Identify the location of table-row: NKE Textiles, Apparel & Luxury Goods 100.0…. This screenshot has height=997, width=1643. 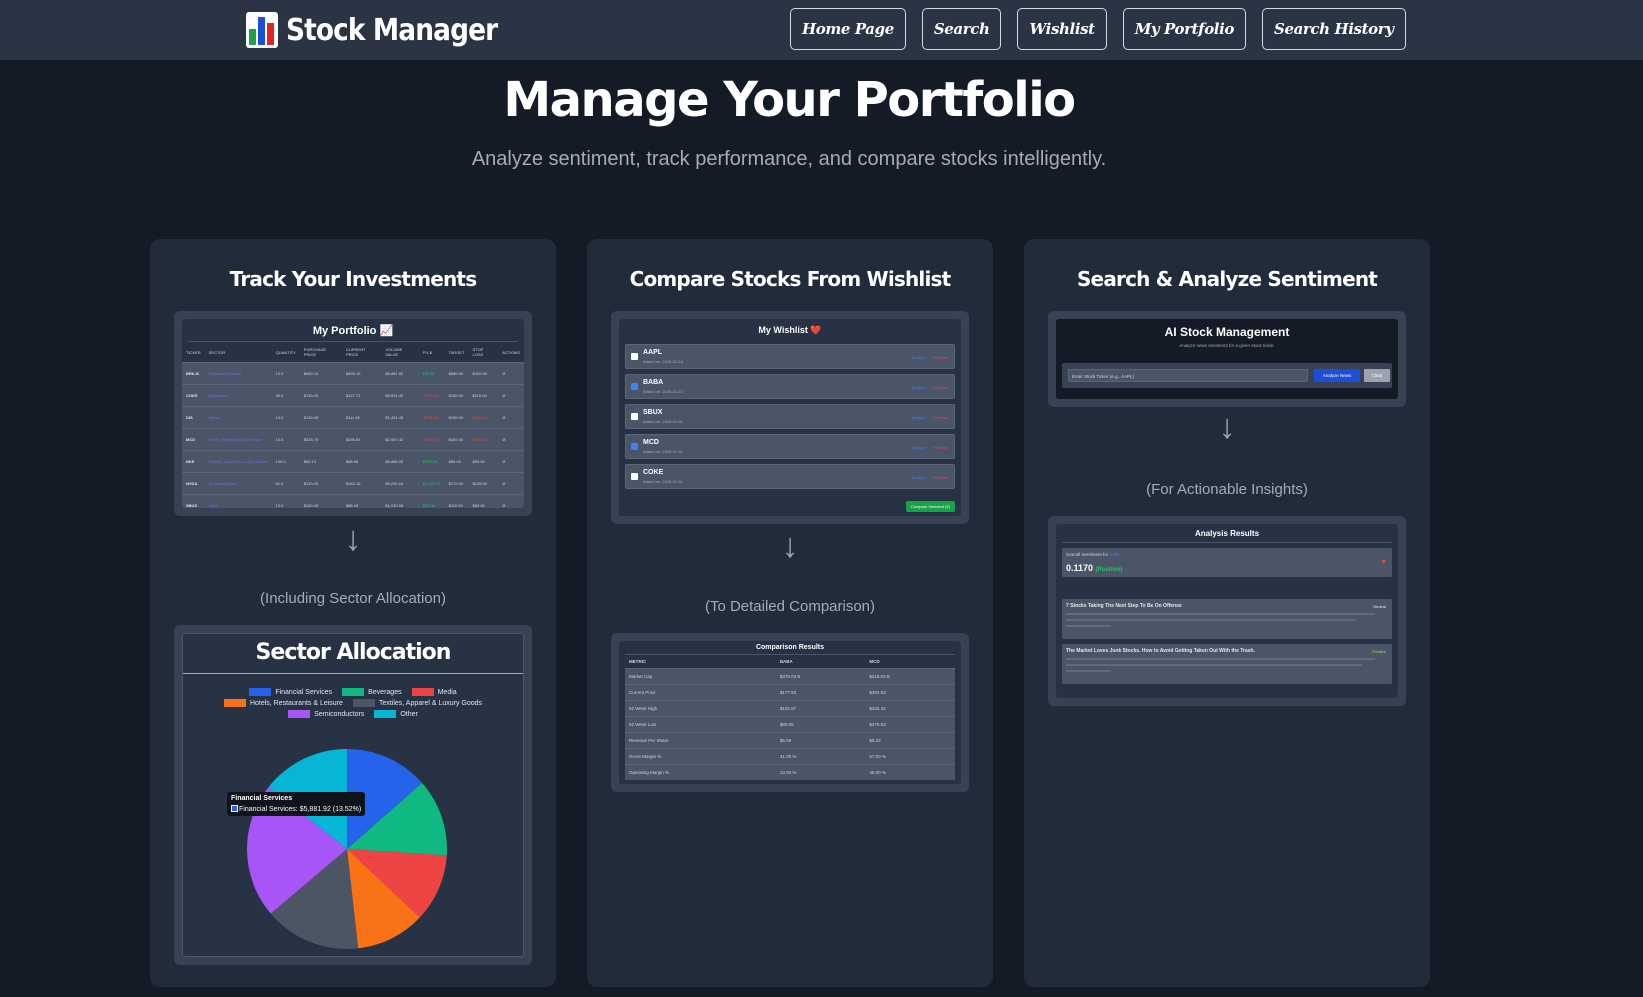
(353, 461).